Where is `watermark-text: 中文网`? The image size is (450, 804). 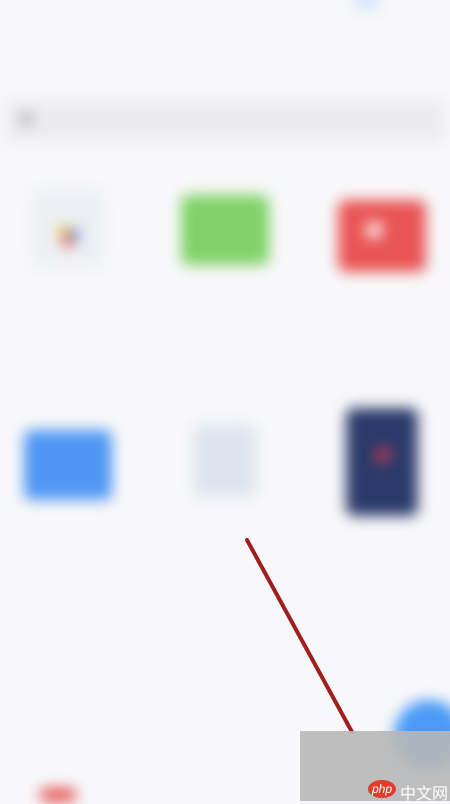 watermark-text: 中文网 is located at coordinates (424, 794).